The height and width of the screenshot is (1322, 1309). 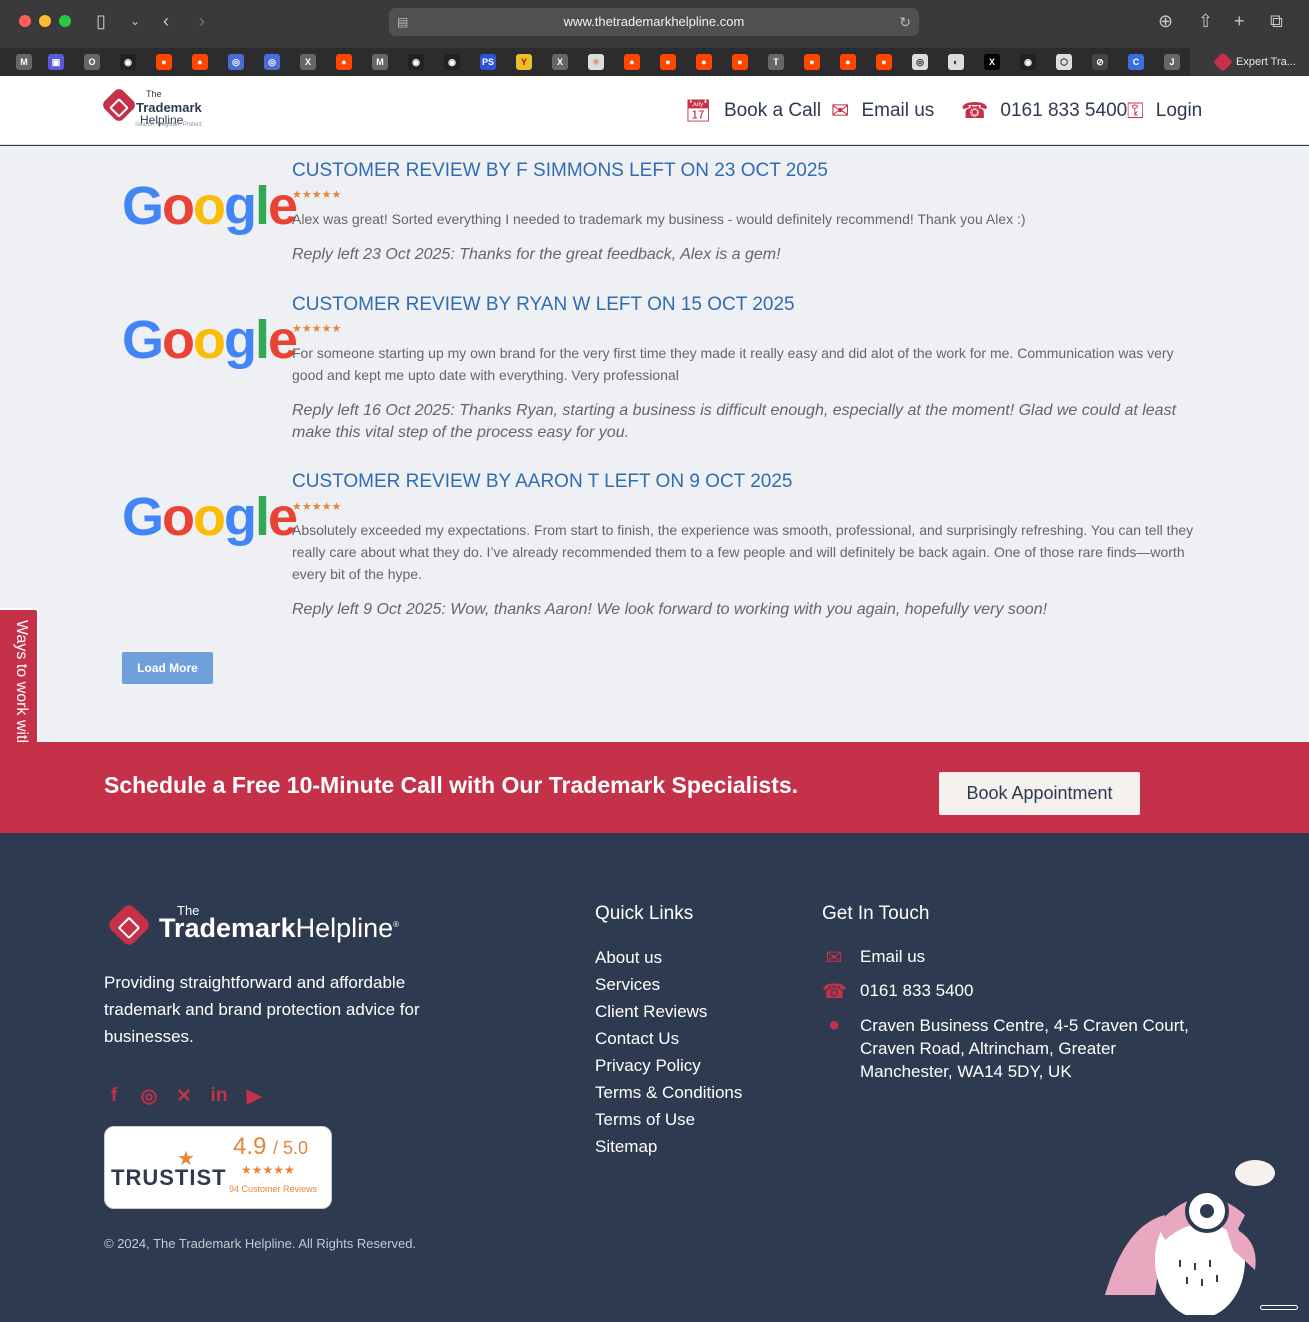 What do you see at coordinates (291, 1148) in the screenshot?
I see `trustist-out-of: / 5.0` at bounding box center [291, 1148].